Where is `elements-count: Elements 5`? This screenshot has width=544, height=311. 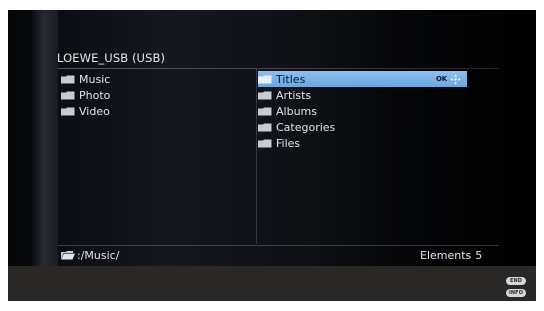
elements-count: Elements 5 is located at coordinates (451, 255).